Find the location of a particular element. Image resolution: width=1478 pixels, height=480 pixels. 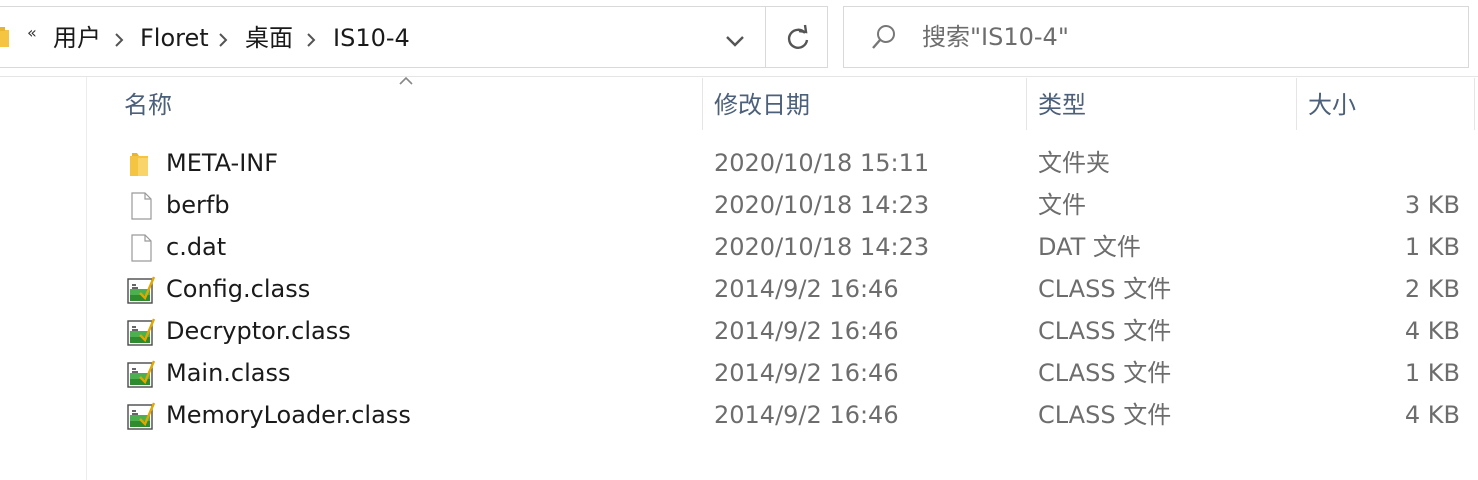

file-row: Main.class 2014/9/2 16:46 CLASS 文件 1 KB is located at coordinates (739, 373).